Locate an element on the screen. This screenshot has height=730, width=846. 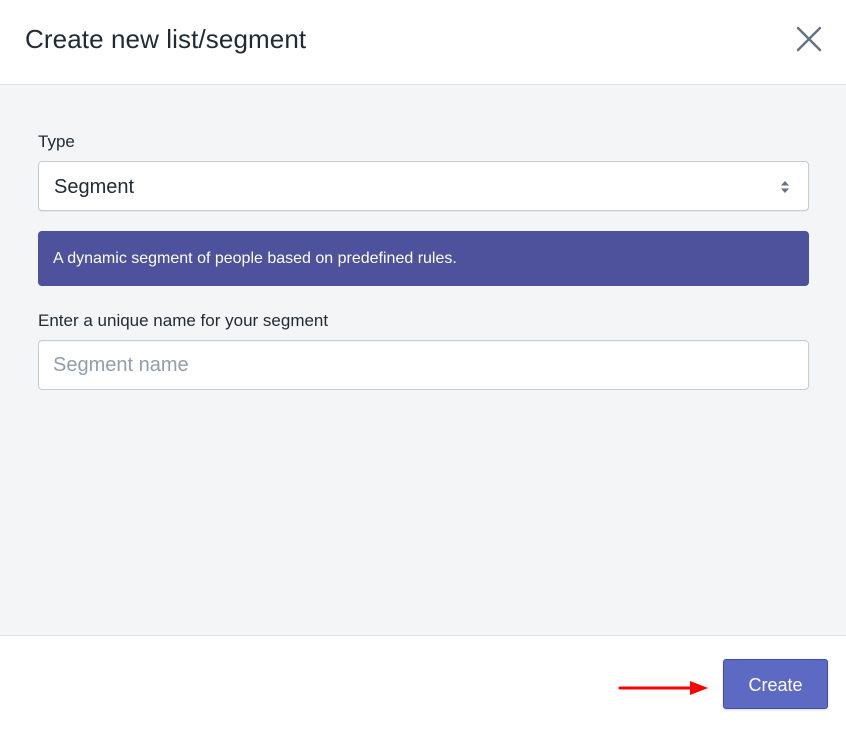
type-select: Segment is located at coordinates (423, 186).